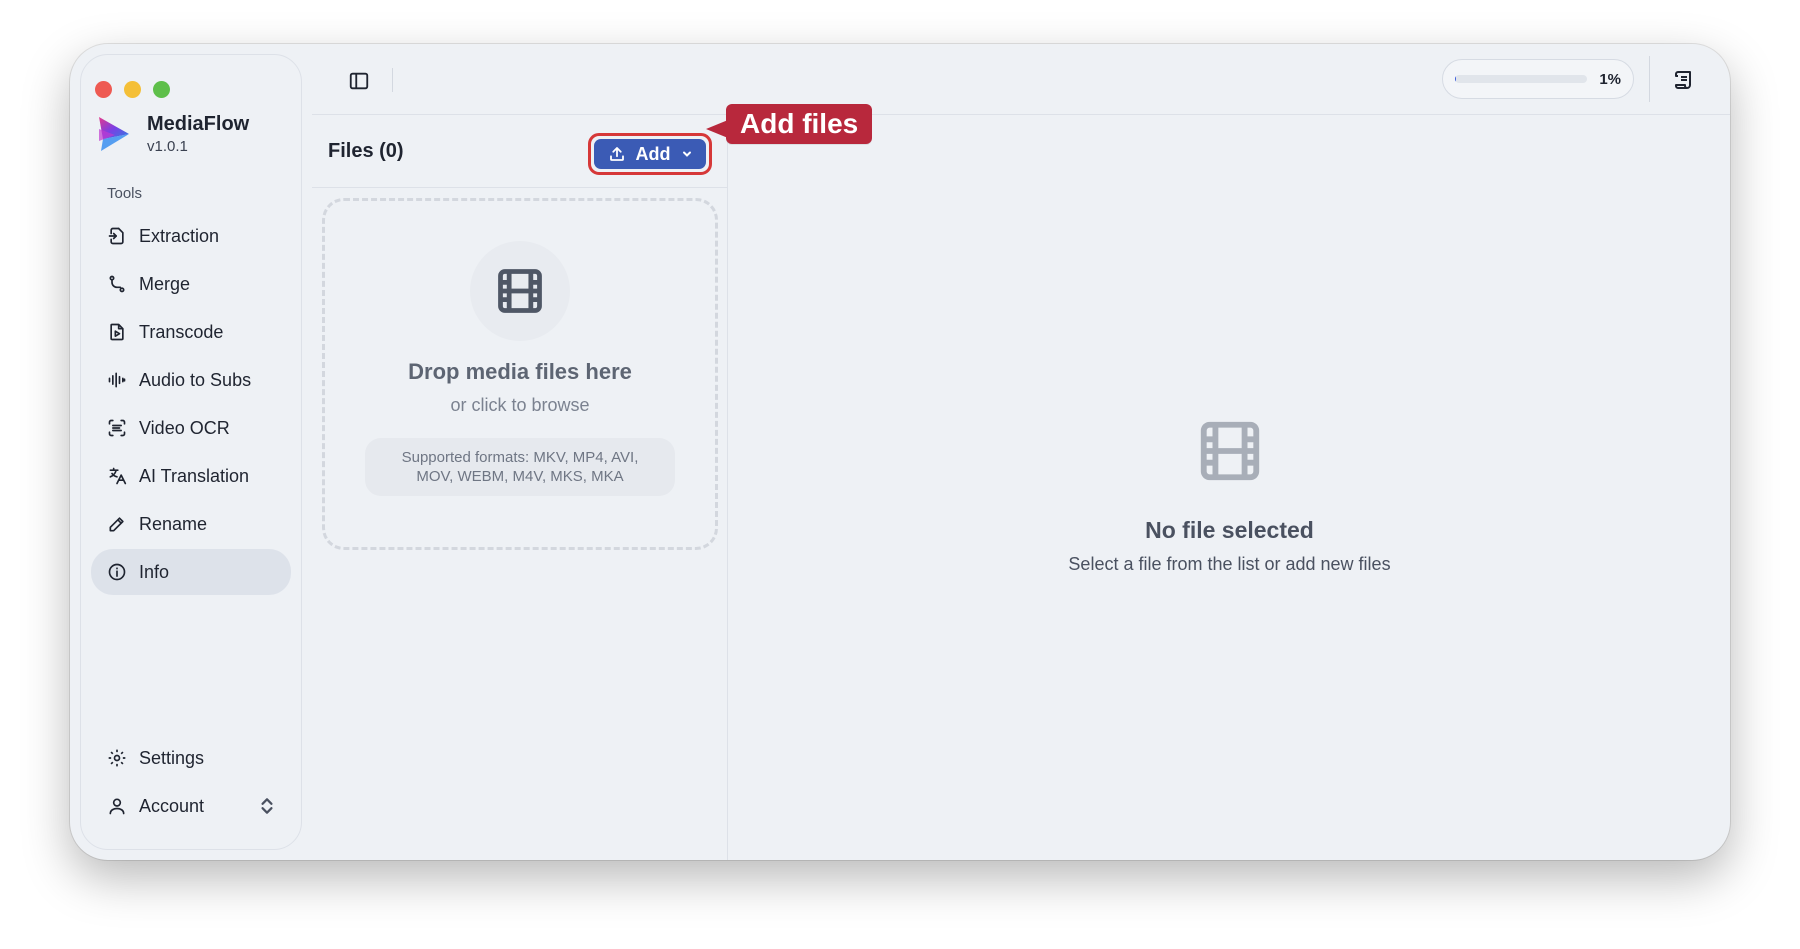 This screenshot has height=949, width=1800. What do you see at coordinates (799, 124) in the screenshot?
I see `annotation-label: Add files` at bounding box center [799, 124].